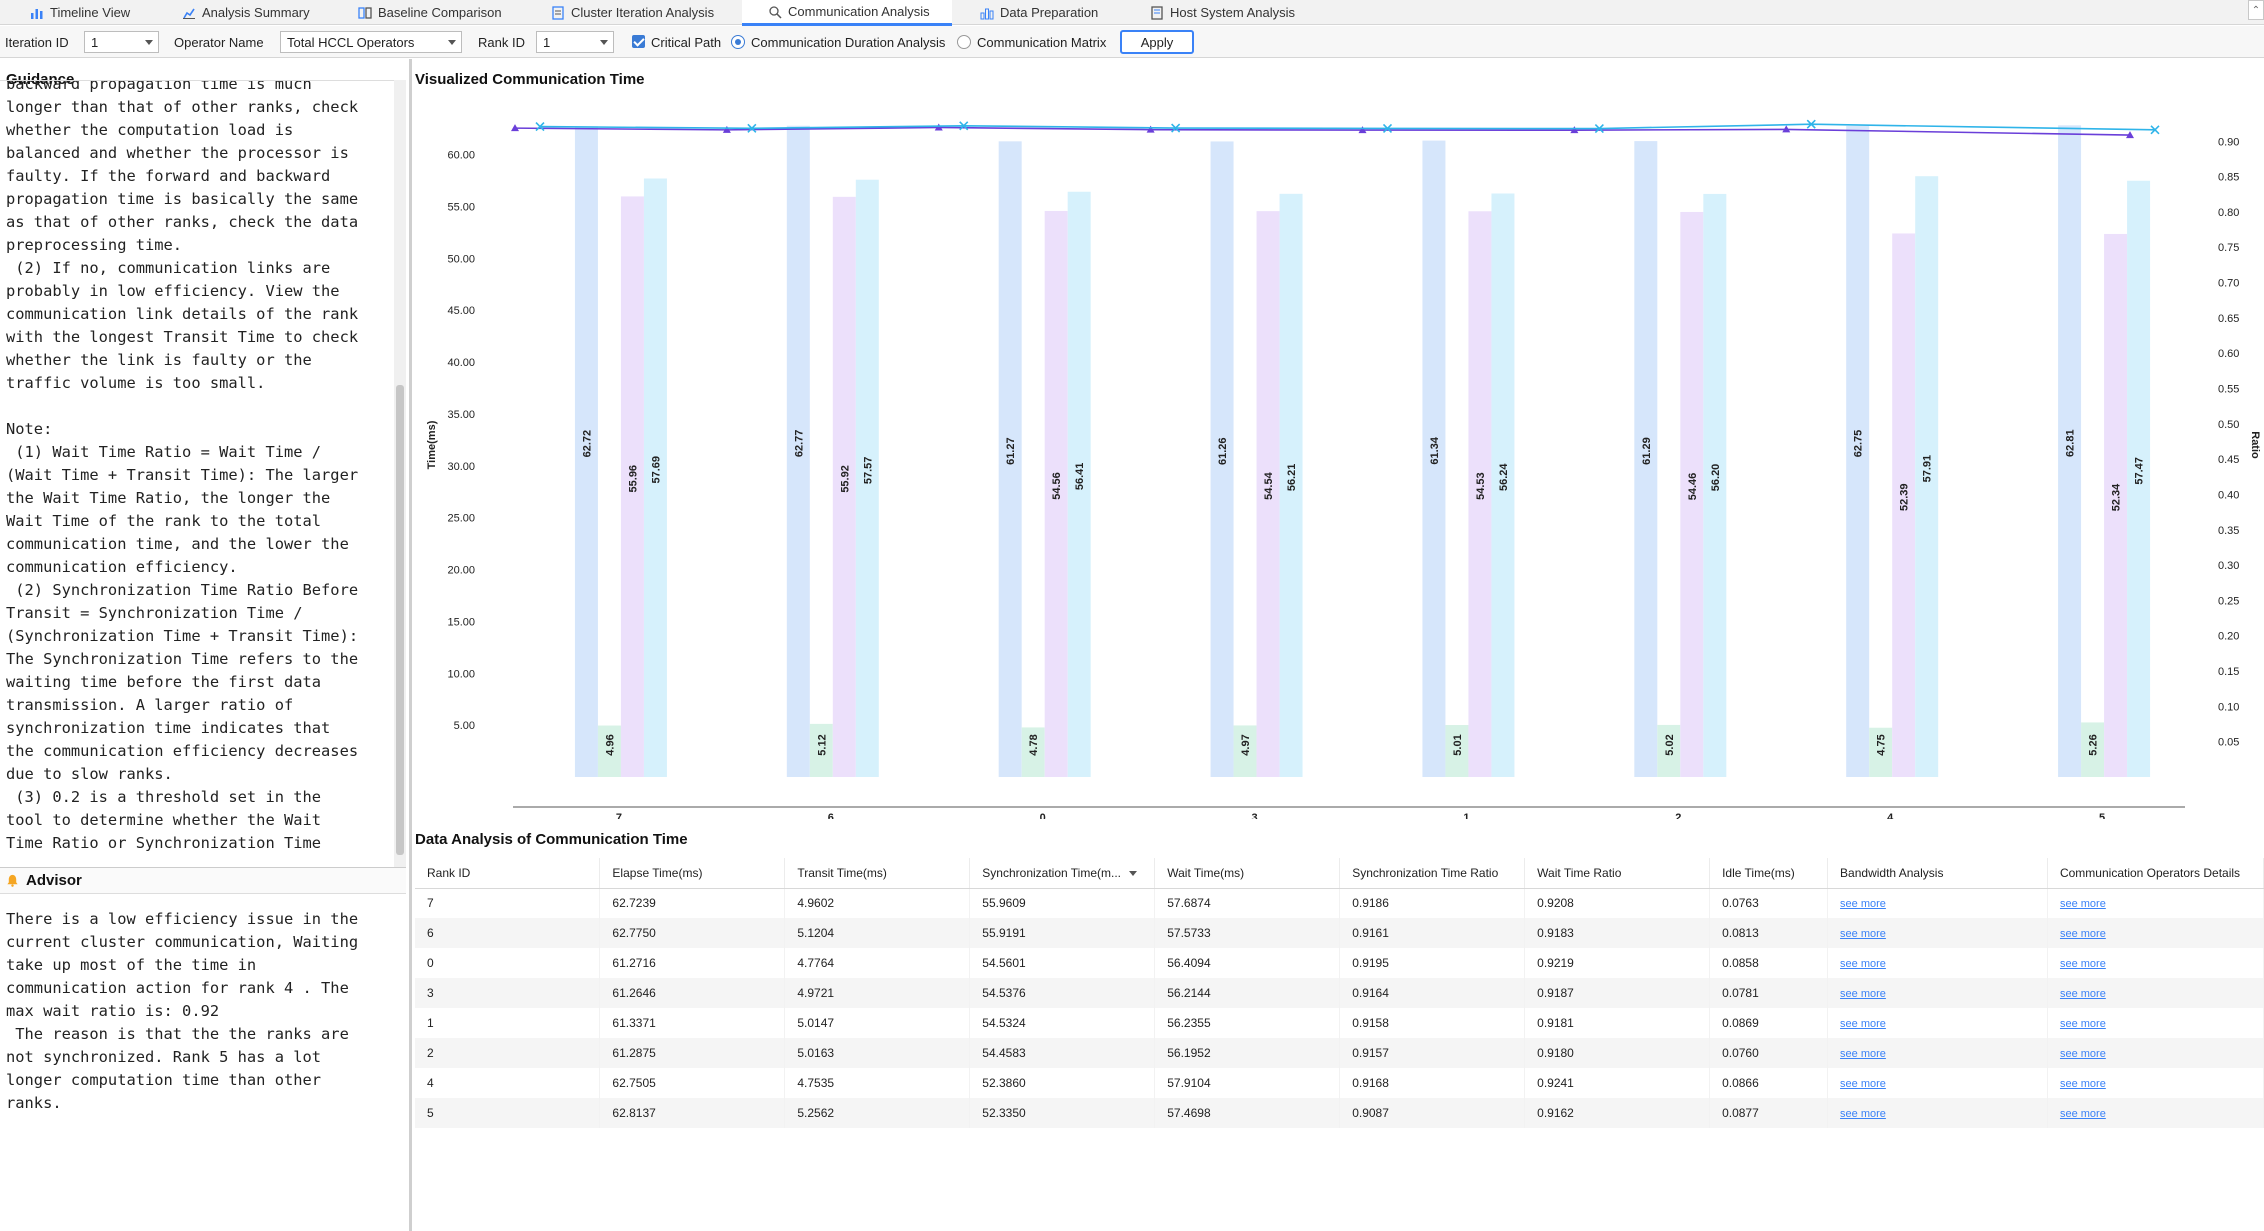 Image resolution: width=2264 pixels, height=1231 pixels. What do you see at coordinates (2228, 319) in the screenshot?
I see `y2-tick-label: 0.65` at bounding box center [2228, 319].